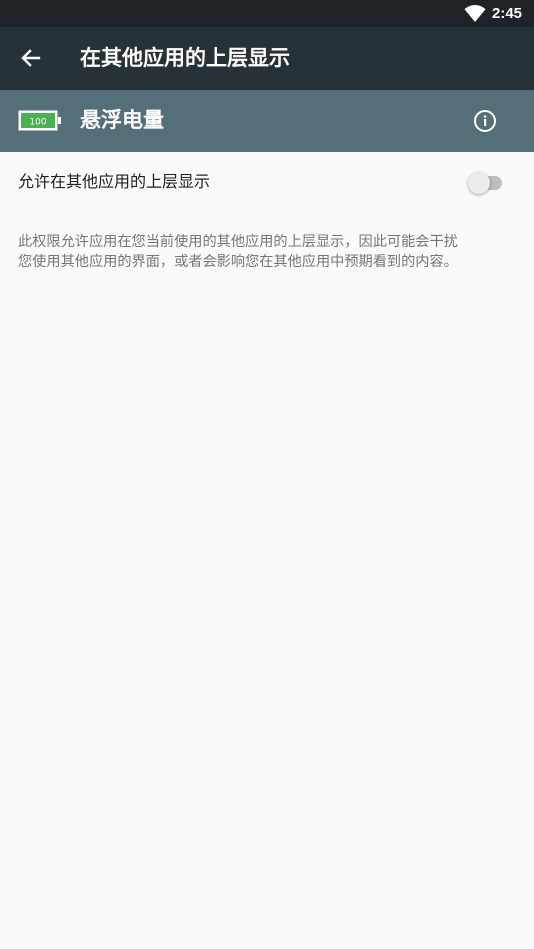 The height and width of the screenshot is (949, 534). Describe the element at coordinates (31, 58) in the screenshot. I see `arrow-back-icon` at that location.